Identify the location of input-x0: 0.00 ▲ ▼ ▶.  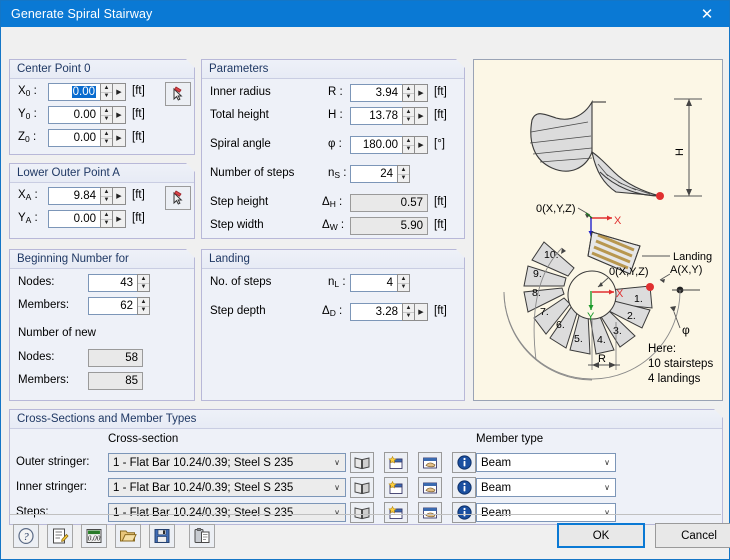
(87, 92).